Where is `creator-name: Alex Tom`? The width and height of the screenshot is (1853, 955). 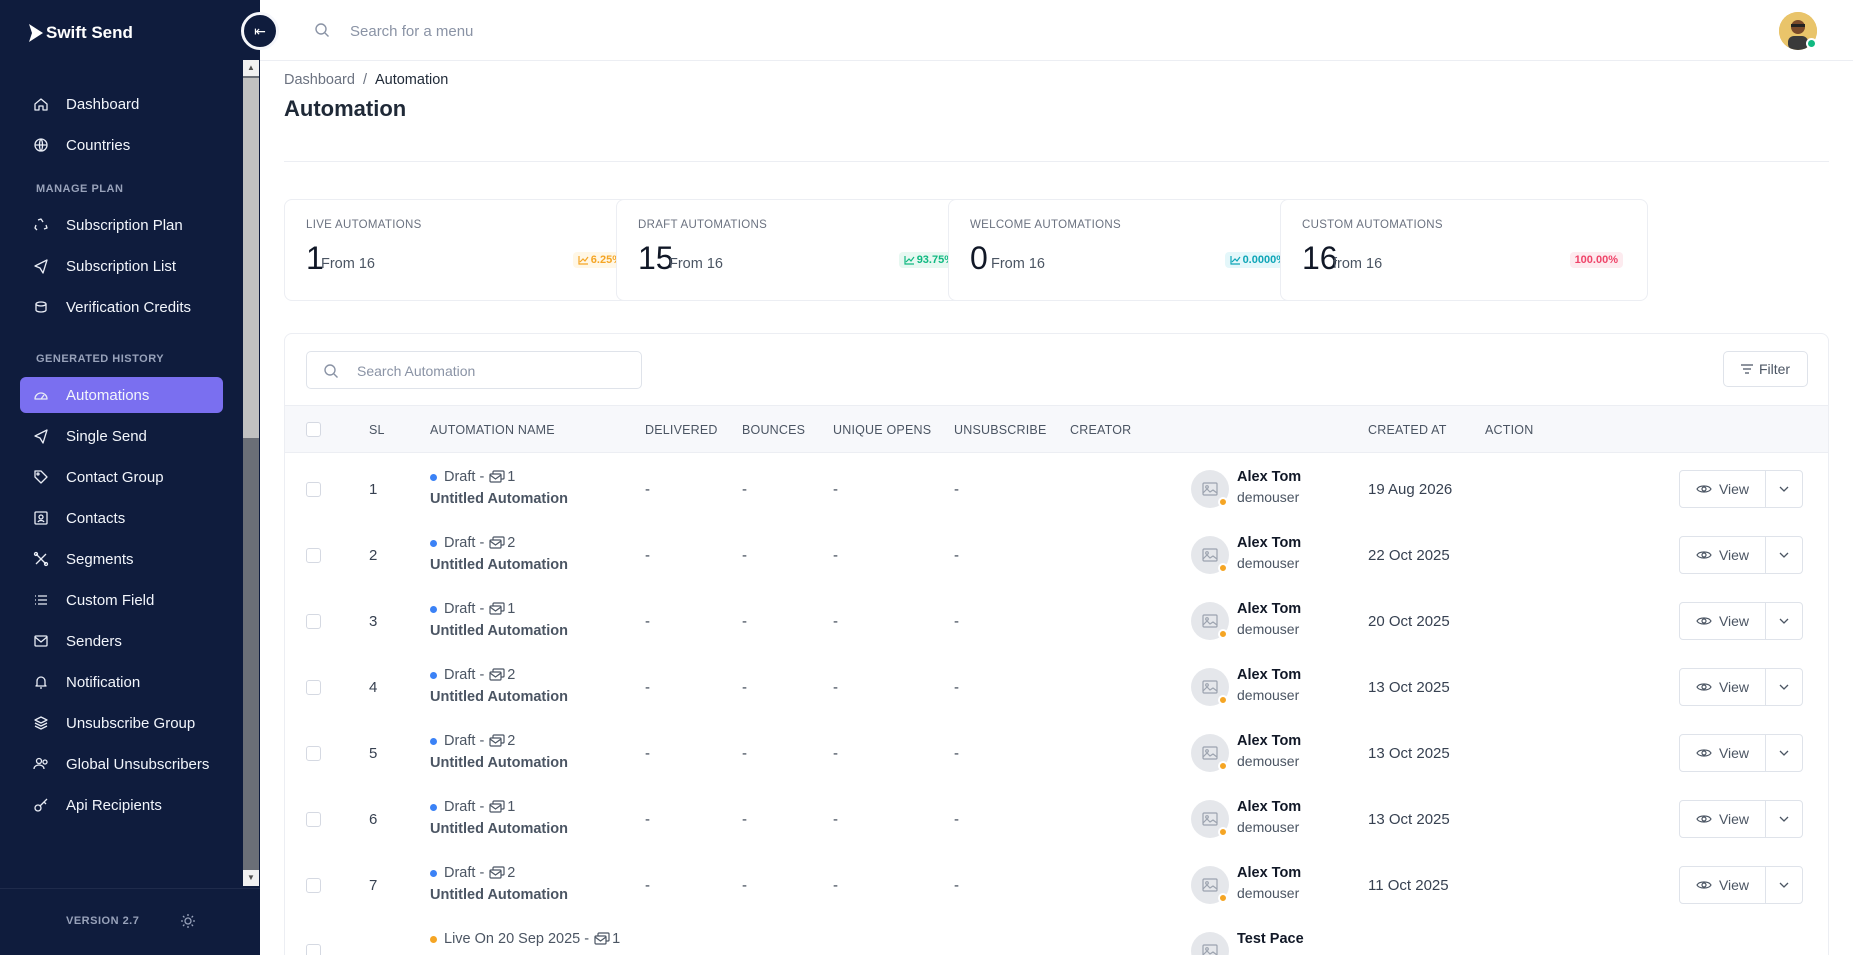 creator-name: Alex Tom is located at coordinates (1269, 675).